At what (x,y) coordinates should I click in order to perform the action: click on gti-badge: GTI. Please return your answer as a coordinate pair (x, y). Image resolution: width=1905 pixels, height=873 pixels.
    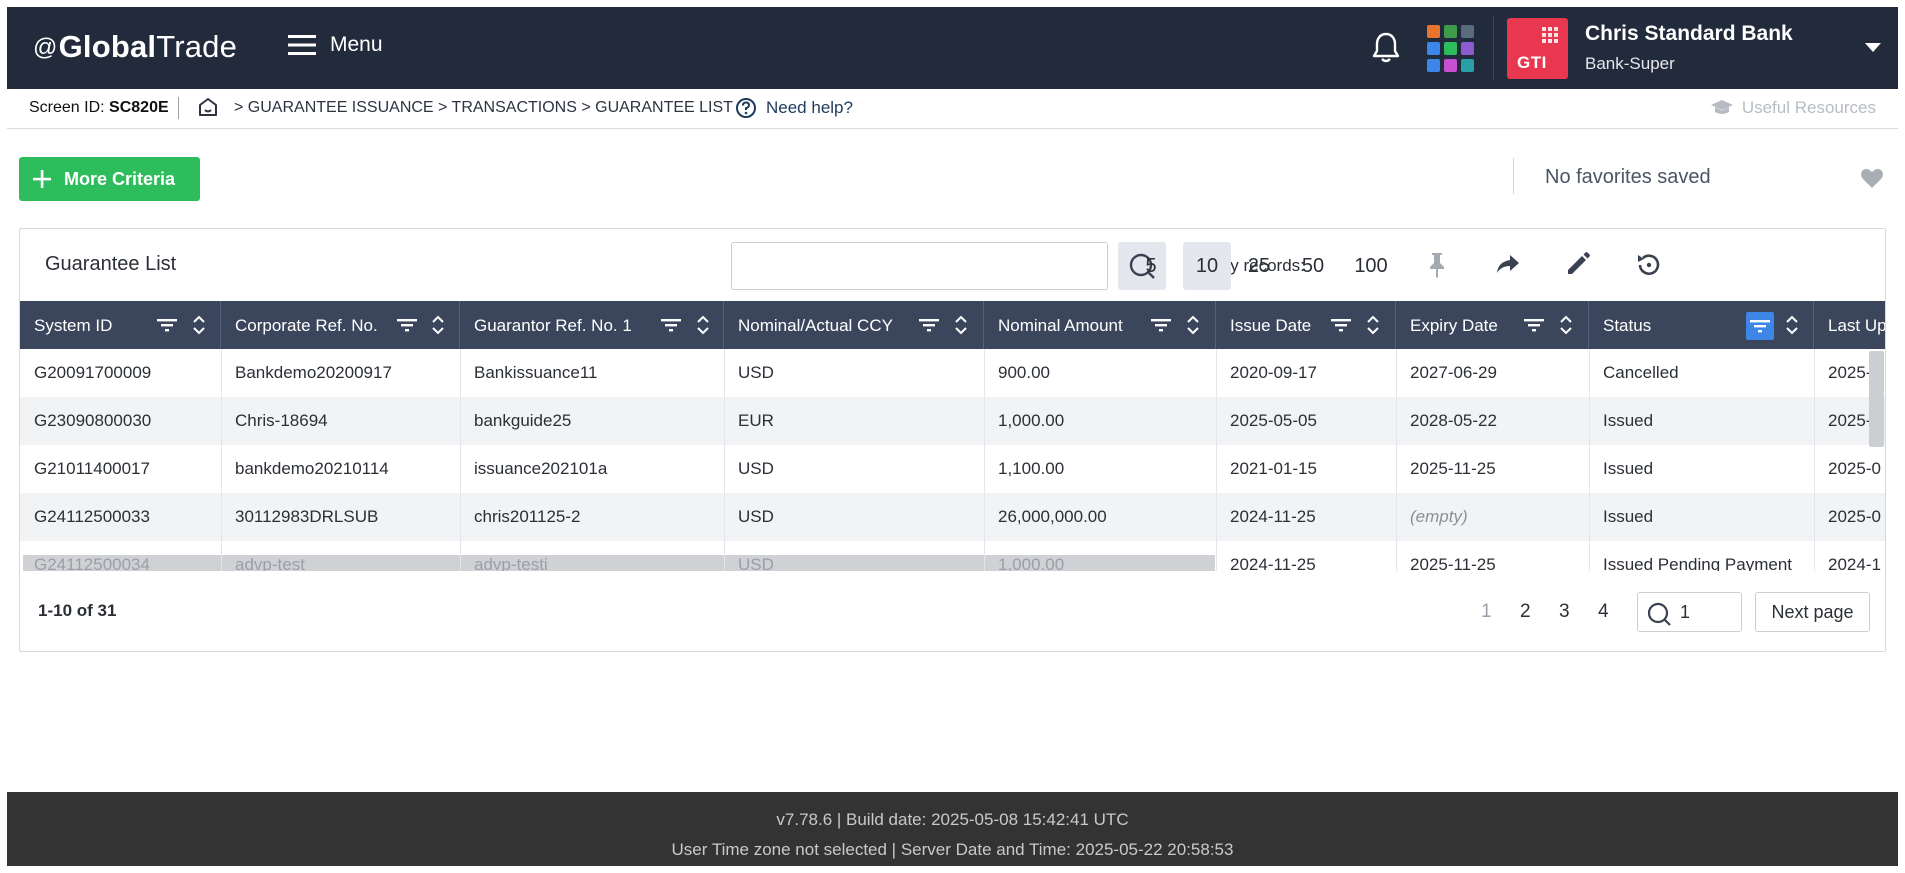
    Looking at the image, I should click on (1537, 48).